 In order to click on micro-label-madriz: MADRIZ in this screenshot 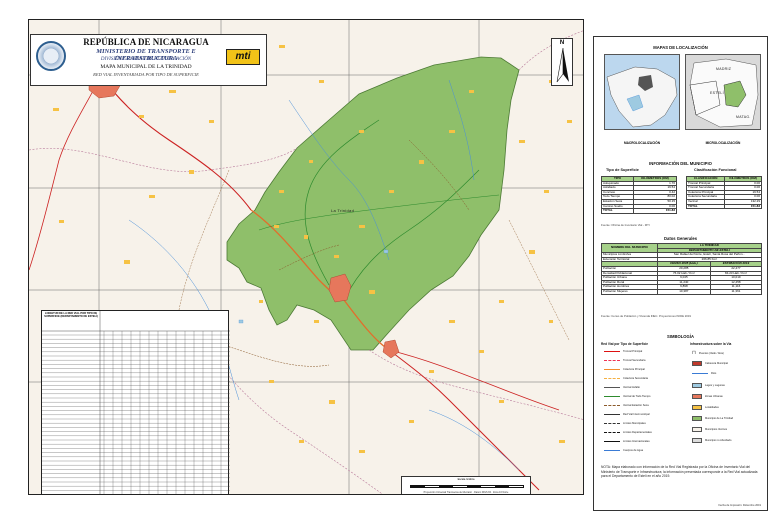, I will do `click(724, 69)`.